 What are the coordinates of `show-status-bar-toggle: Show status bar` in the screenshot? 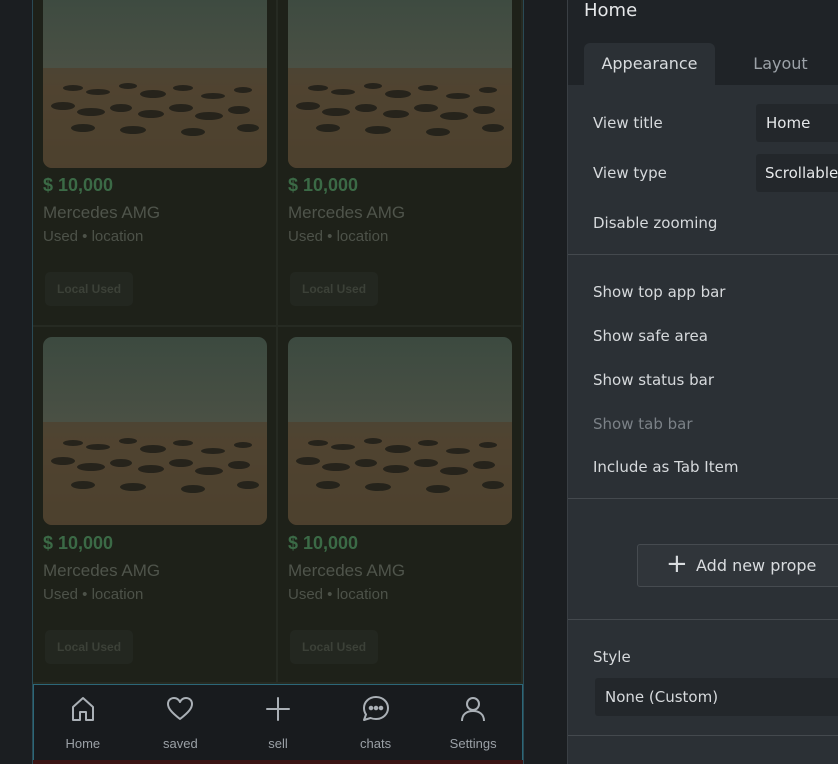 It's located at (653, 380).